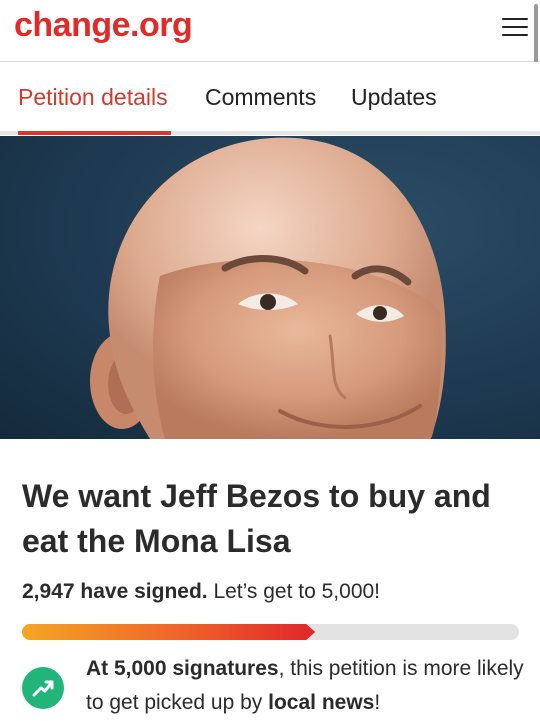  I want to click on signed-count-value: 2,947, so click(48, 591).